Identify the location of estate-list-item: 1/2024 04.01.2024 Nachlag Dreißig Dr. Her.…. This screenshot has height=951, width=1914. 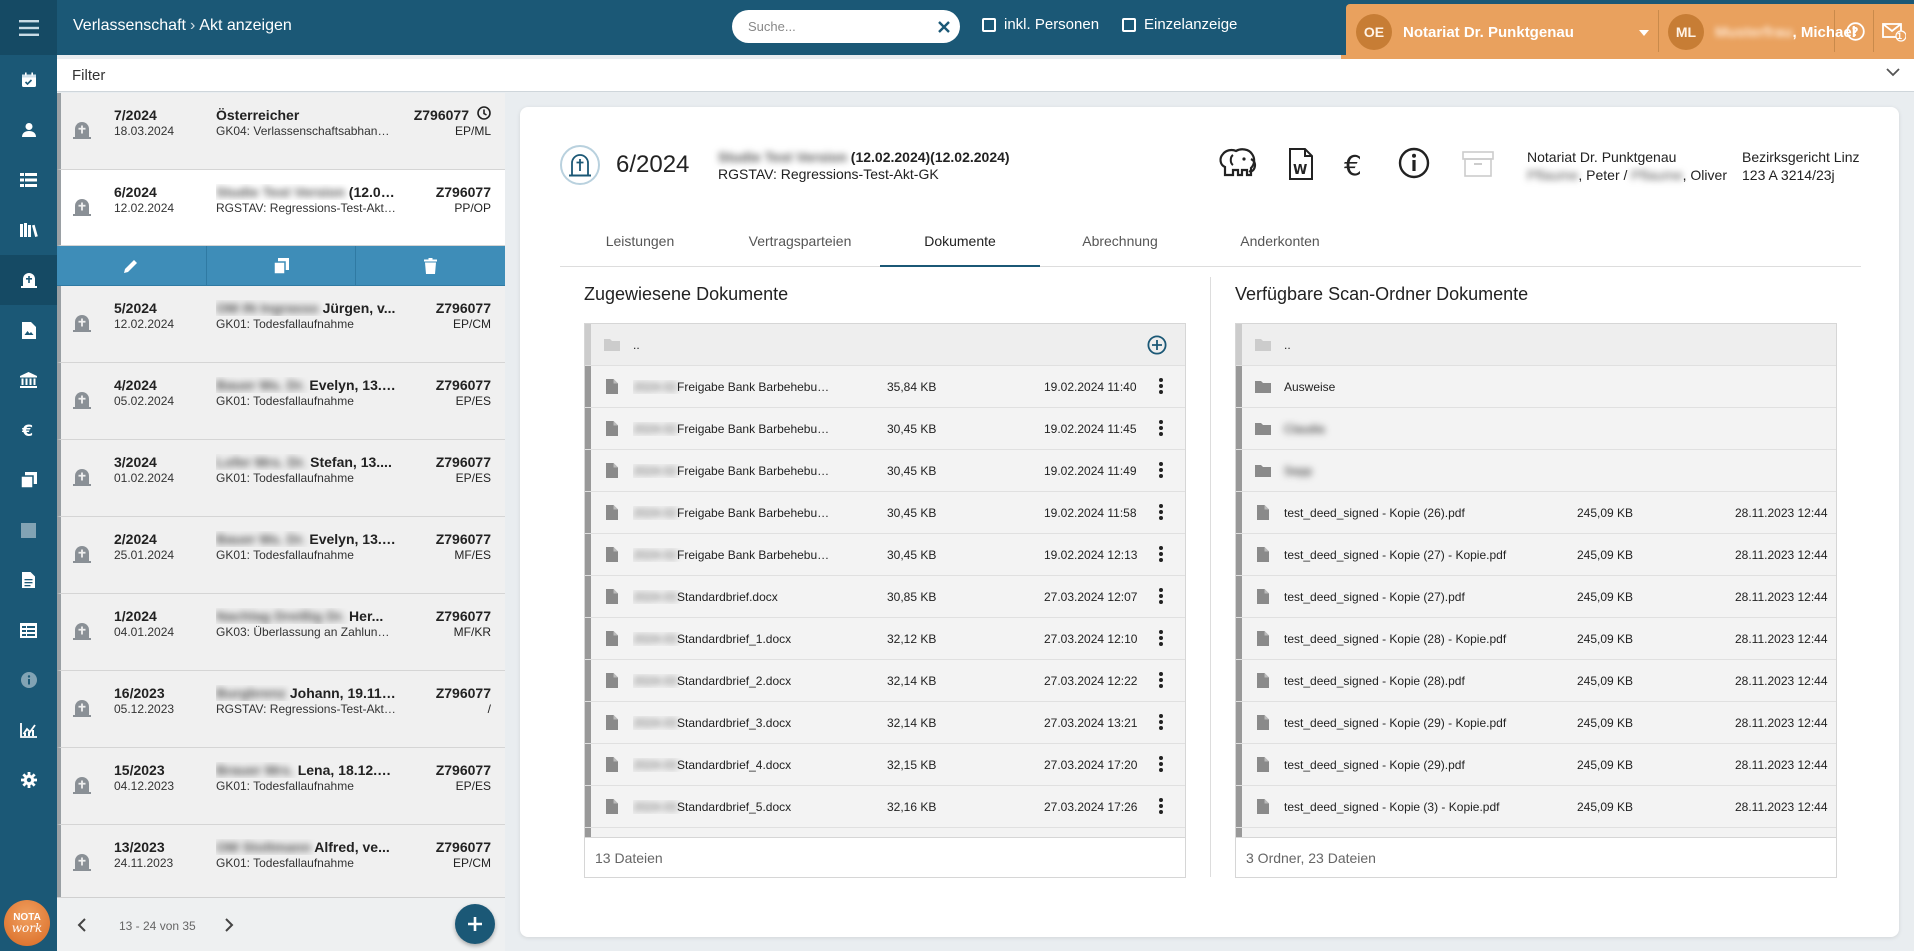
(281, 632).